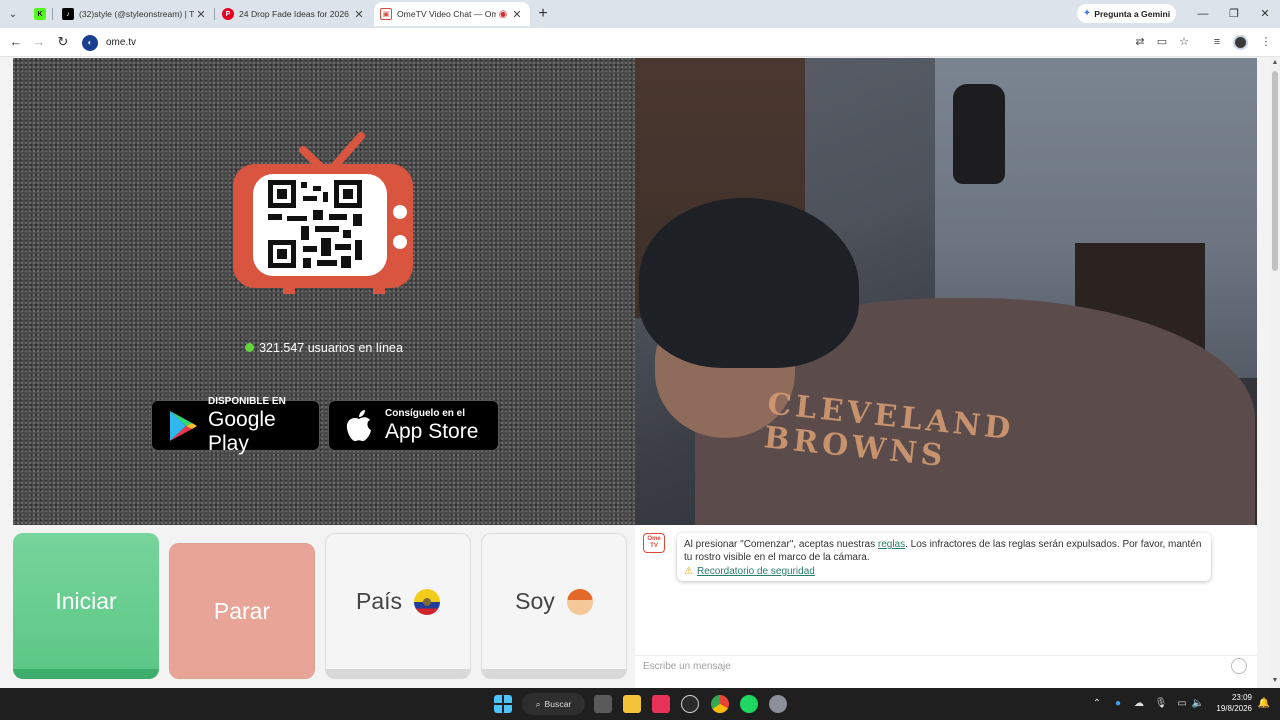  Describe the element at coordinates (720, 704) in the screenshot. I see `chrome-icon` at that location.